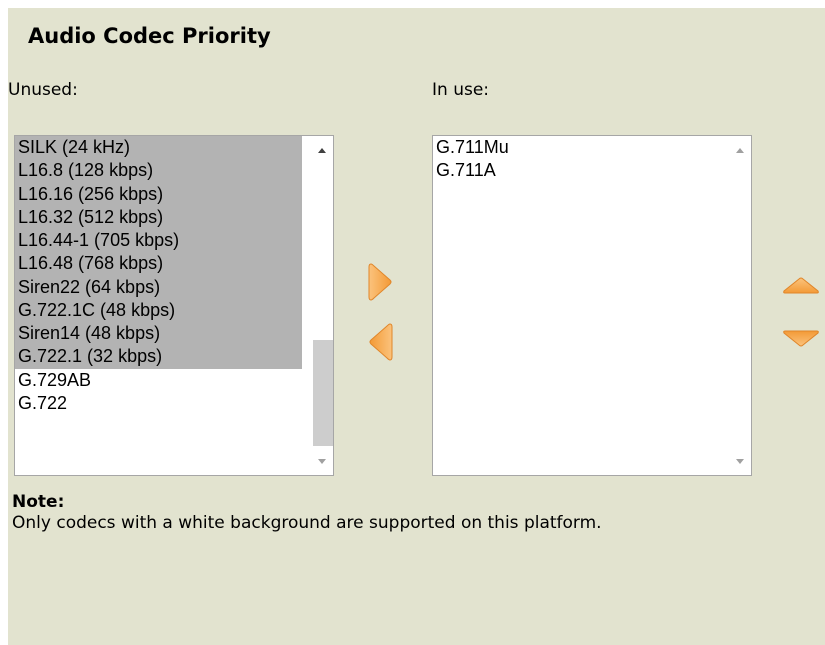 This screenshot has height=645, width=825. Describe the element at coordinates (576, 148) in the screenshot. I see `list-item: G.711Mu` at that location.